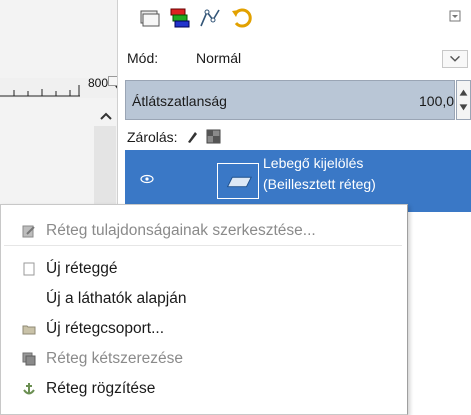  What do you see at coordinates (150, 18) in the screenshot?
I see `layers-tab-icon` at bounding box center [150, 18].